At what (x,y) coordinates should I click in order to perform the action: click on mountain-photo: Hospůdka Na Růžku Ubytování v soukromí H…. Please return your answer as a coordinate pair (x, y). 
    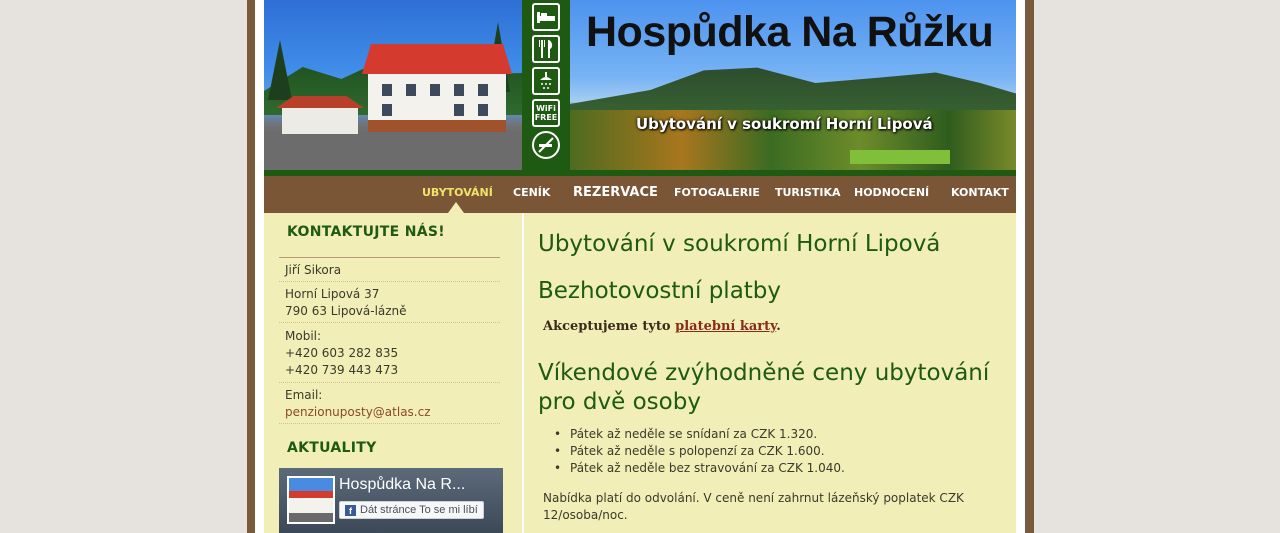
    Looking at the image, I should click on (793, 85).